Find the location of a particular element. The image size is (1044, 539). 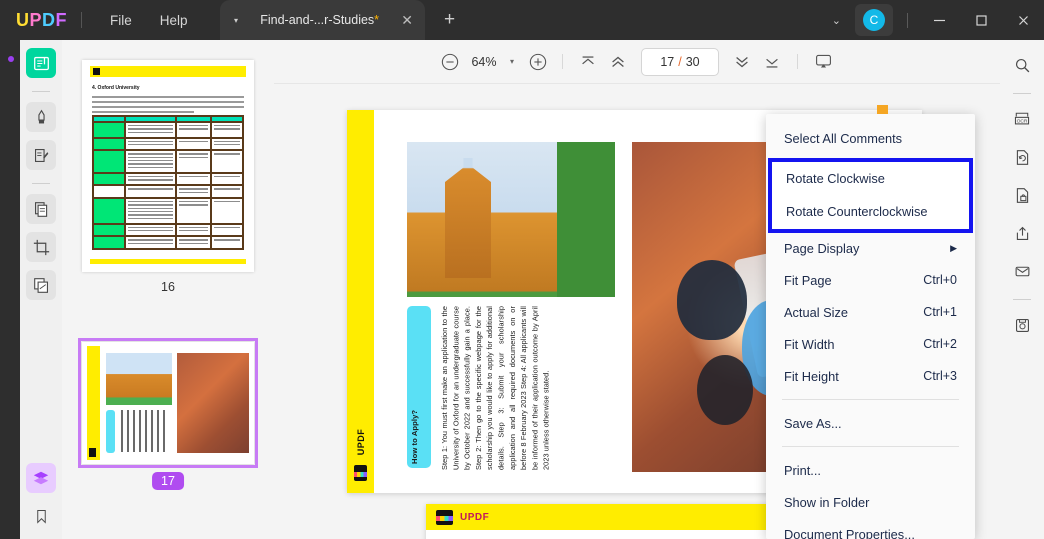

menu-rotate-clockwise: Rotate Clockwise is located at coordinates (870, 178).